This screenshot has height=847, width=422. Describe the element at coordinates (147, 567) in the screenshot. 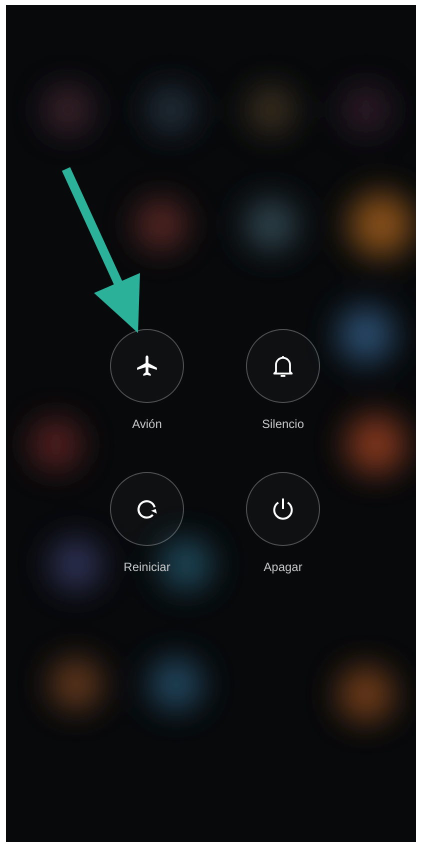

I see `button-label: Reiniciar` at that location.